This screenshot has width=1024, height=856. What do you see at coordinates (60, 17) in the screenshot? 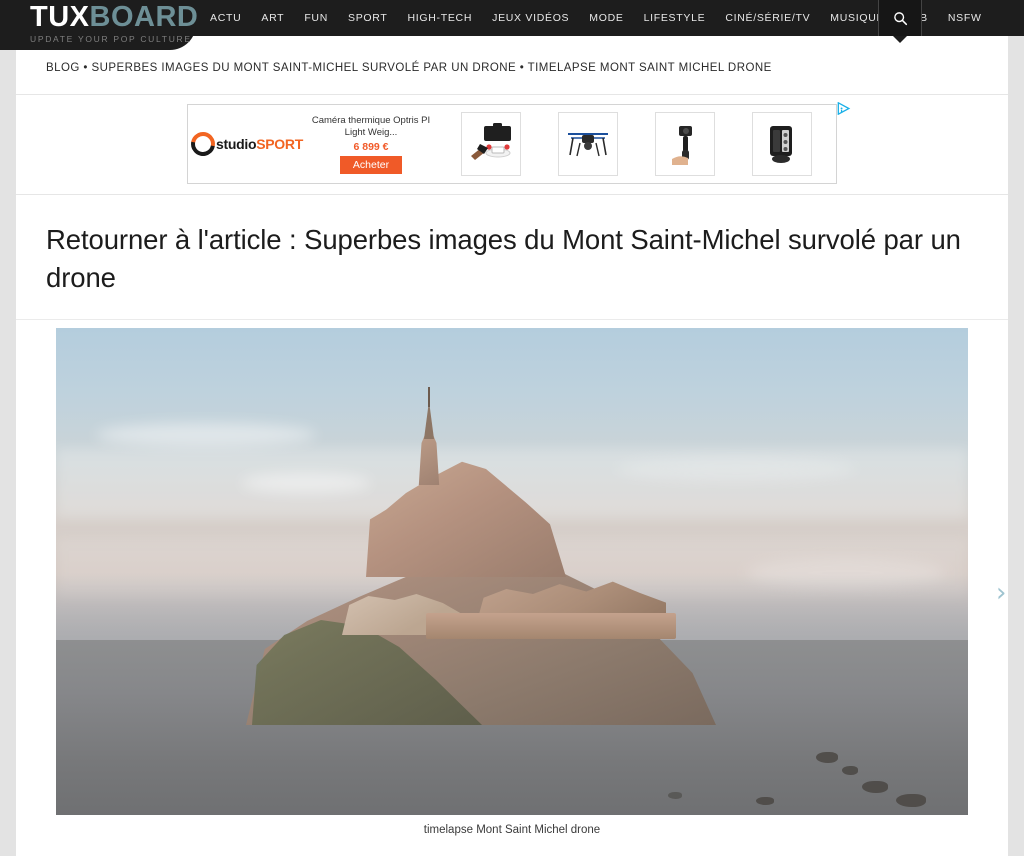
I see `logo-primary-text: TUX` at bounding box center [60, 17].